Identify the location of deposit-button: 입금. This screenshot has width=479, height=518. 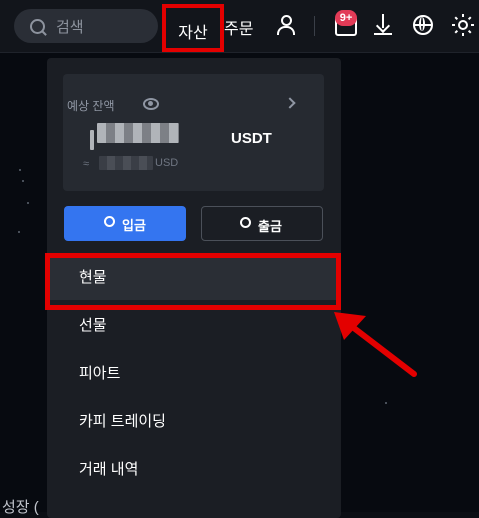
(125, 223).